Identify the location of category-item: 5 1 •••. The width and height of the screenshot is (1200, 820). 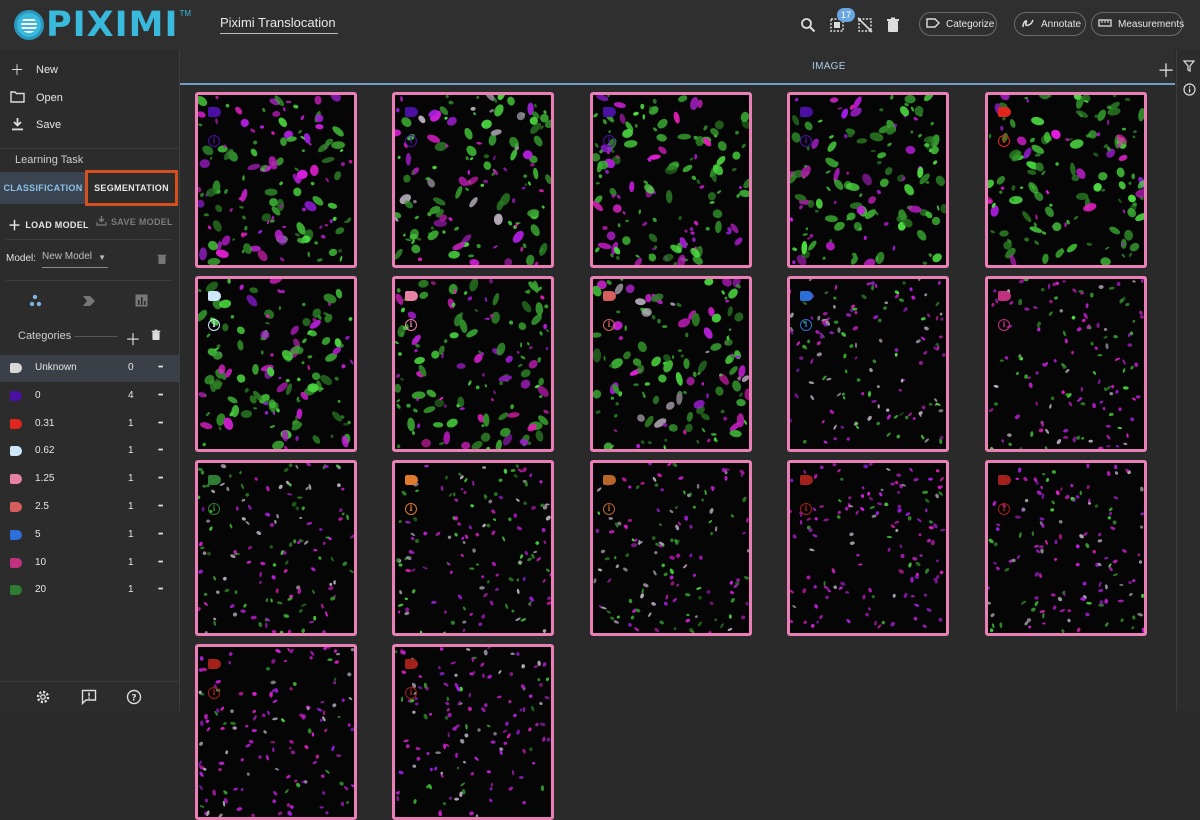
(89, 535).